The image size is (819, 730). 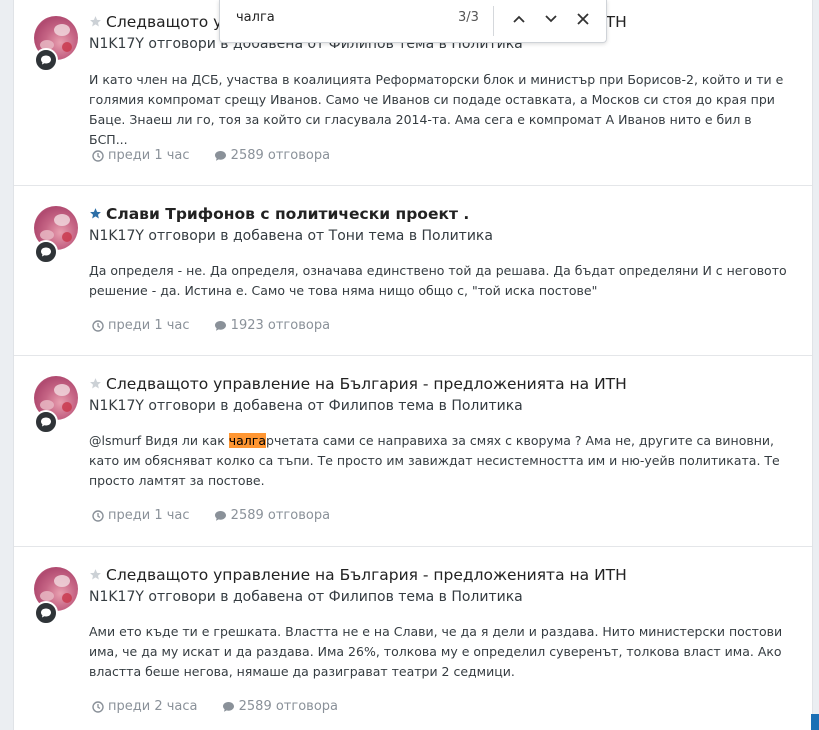 I want to click on scrollbar-thumb, so click(x=815, y=722).